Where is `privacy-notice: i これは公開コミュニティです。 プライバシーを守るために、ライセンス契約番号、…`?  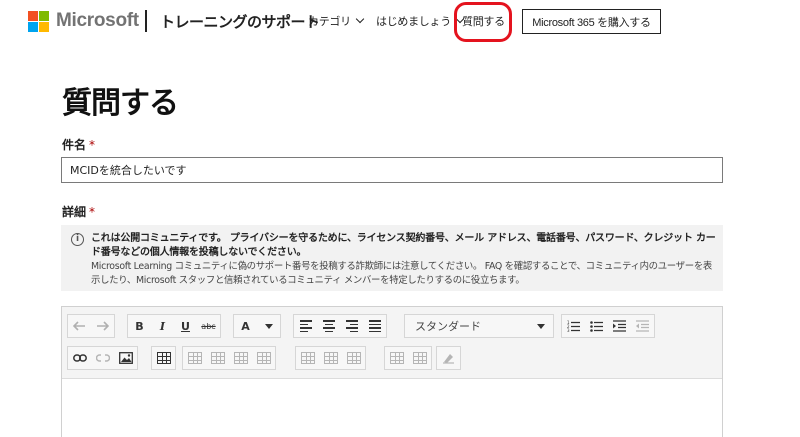 privacy-notice: i これは公開コミュニティです。 プライバシーを守るために、ライセンス契約番号、… is located at coordinates (392, 258).